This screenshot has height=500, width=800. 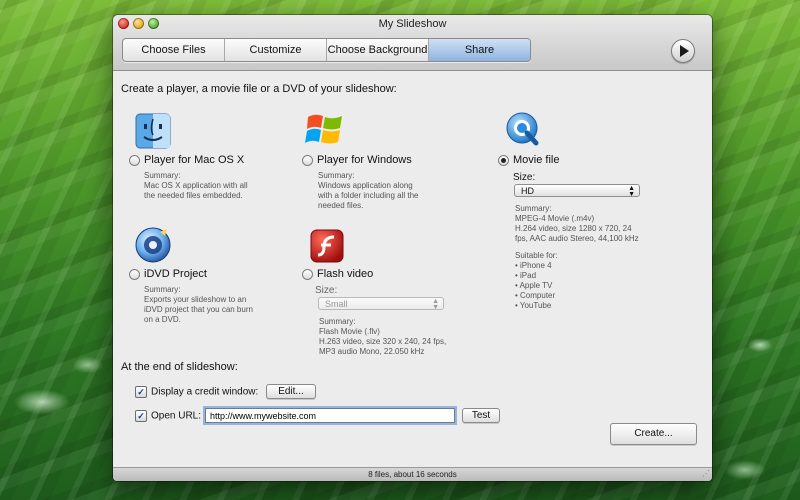 I want to click on flash-video-label: Flash video, so click(x=345, y=274).